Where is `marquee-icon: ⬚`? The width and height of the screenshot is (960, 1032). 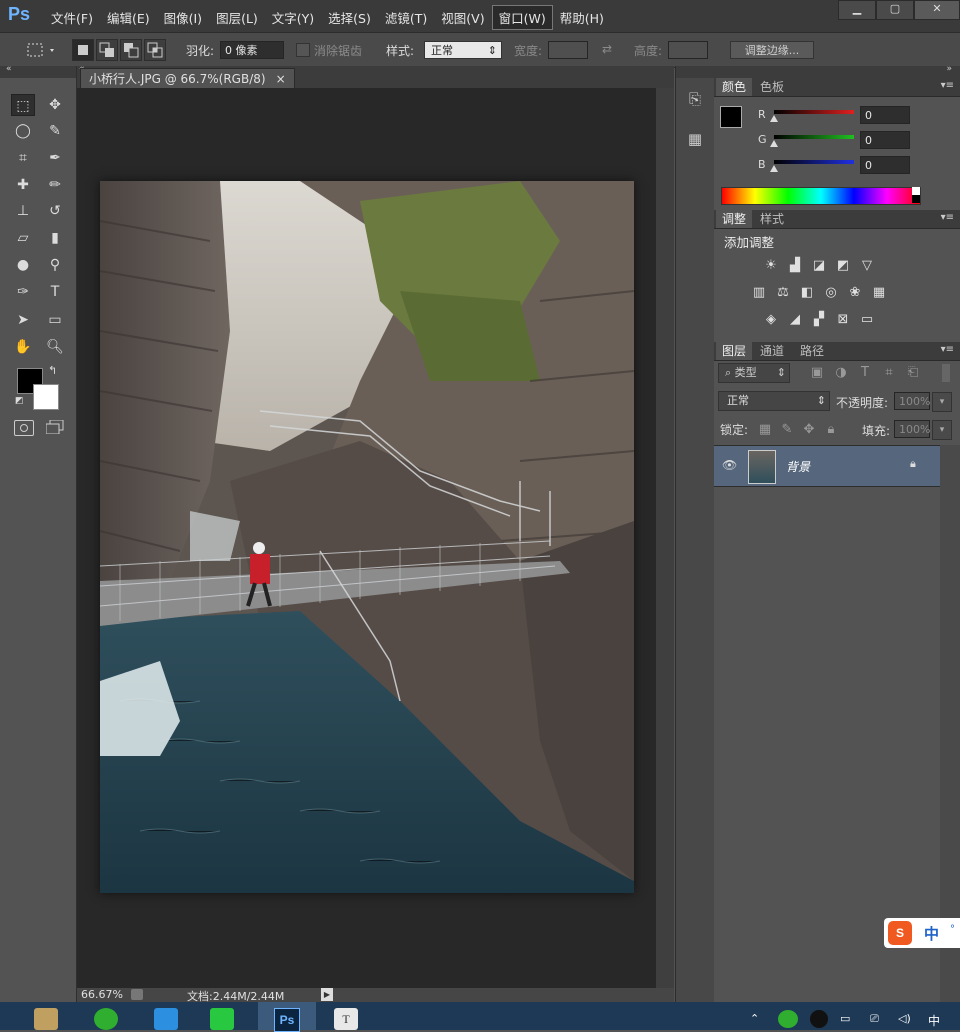
marquee-icon: ⬚ is located at coordinates (23, 105).